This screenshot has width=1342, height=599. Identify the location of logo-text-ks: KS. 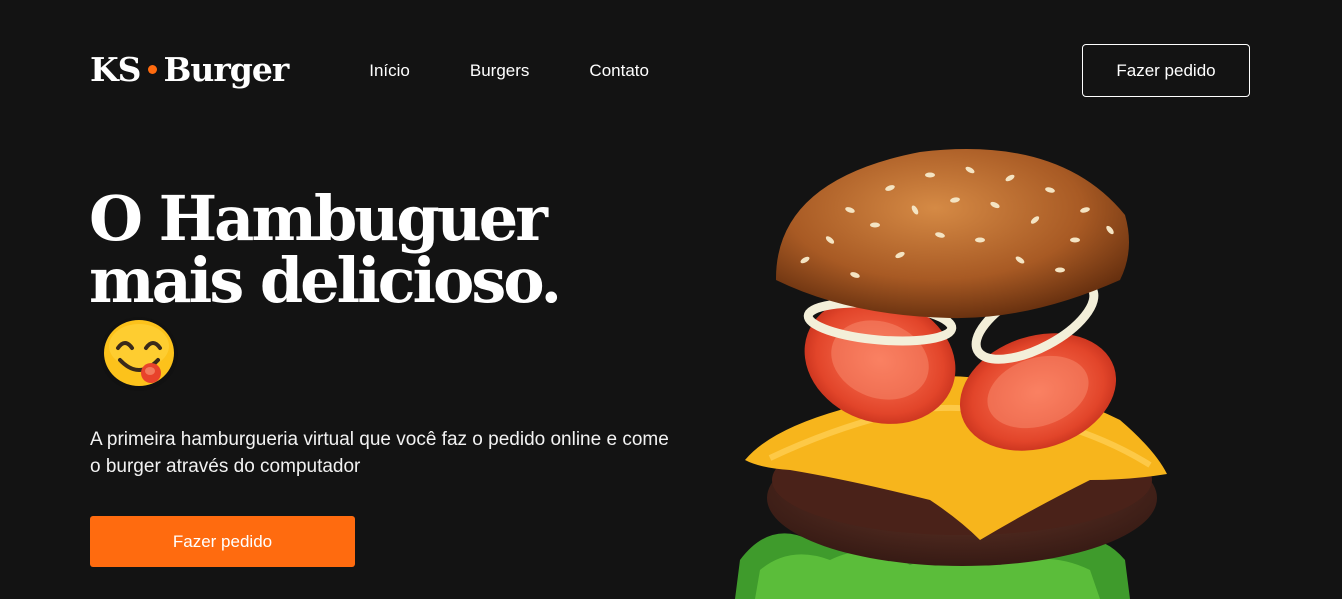
(116, 69).